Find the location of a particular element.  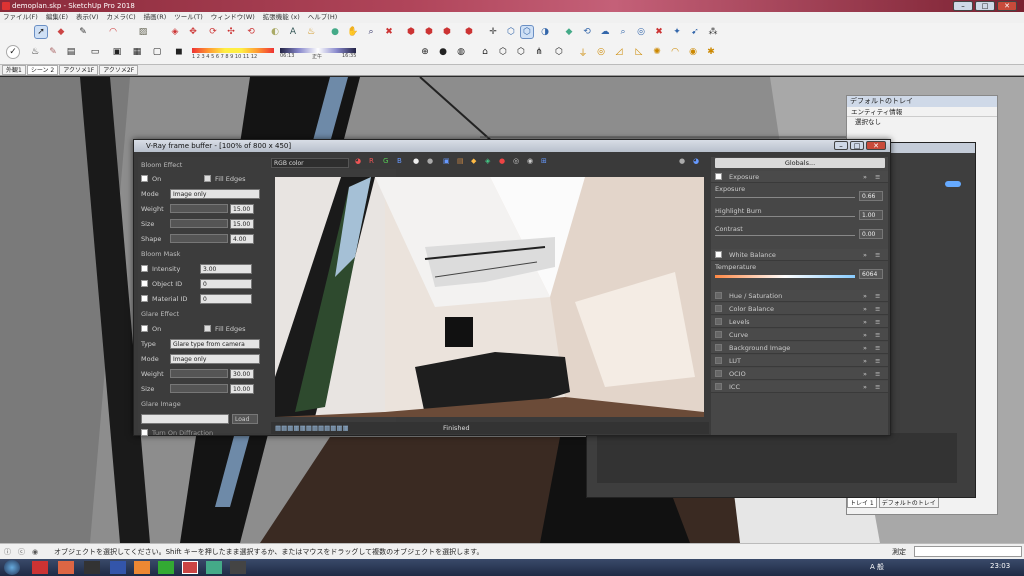

white-balance-checkbox is located at coordinates (718, 254).